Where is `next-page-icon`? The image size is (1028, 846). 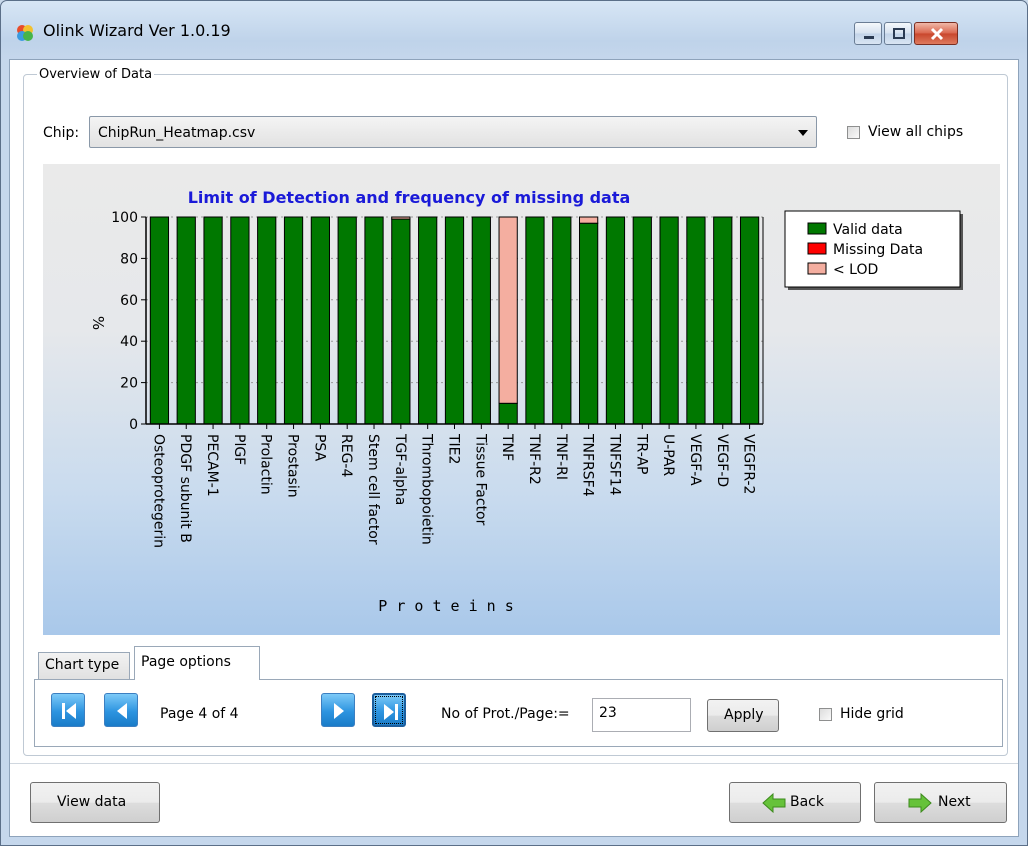 next-page-icon is located at coordinates (339, 711).